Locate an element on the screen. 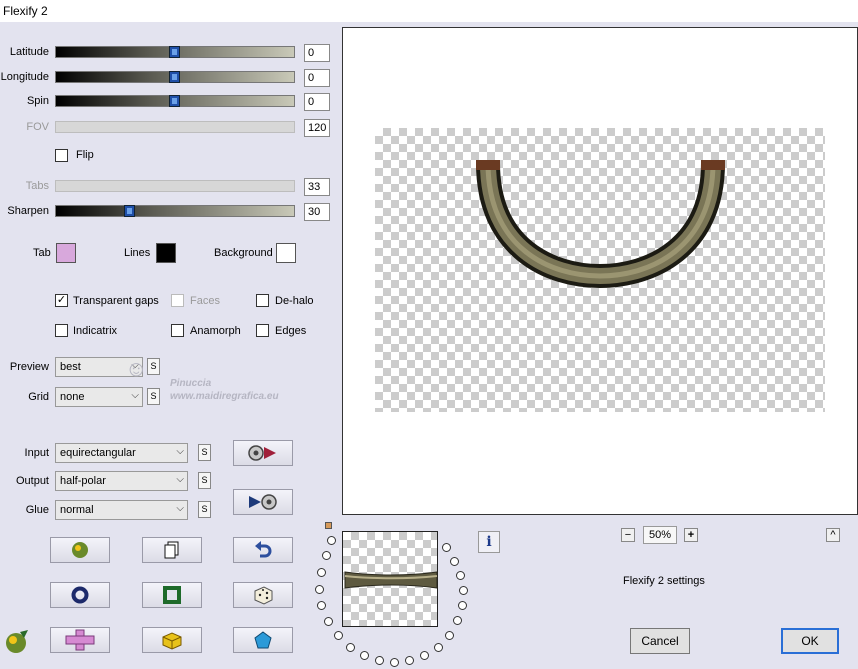 The height and width of the screenshot is (669, 858). input-select: equirectangular ⌵ is located at coordinates (121, 453).